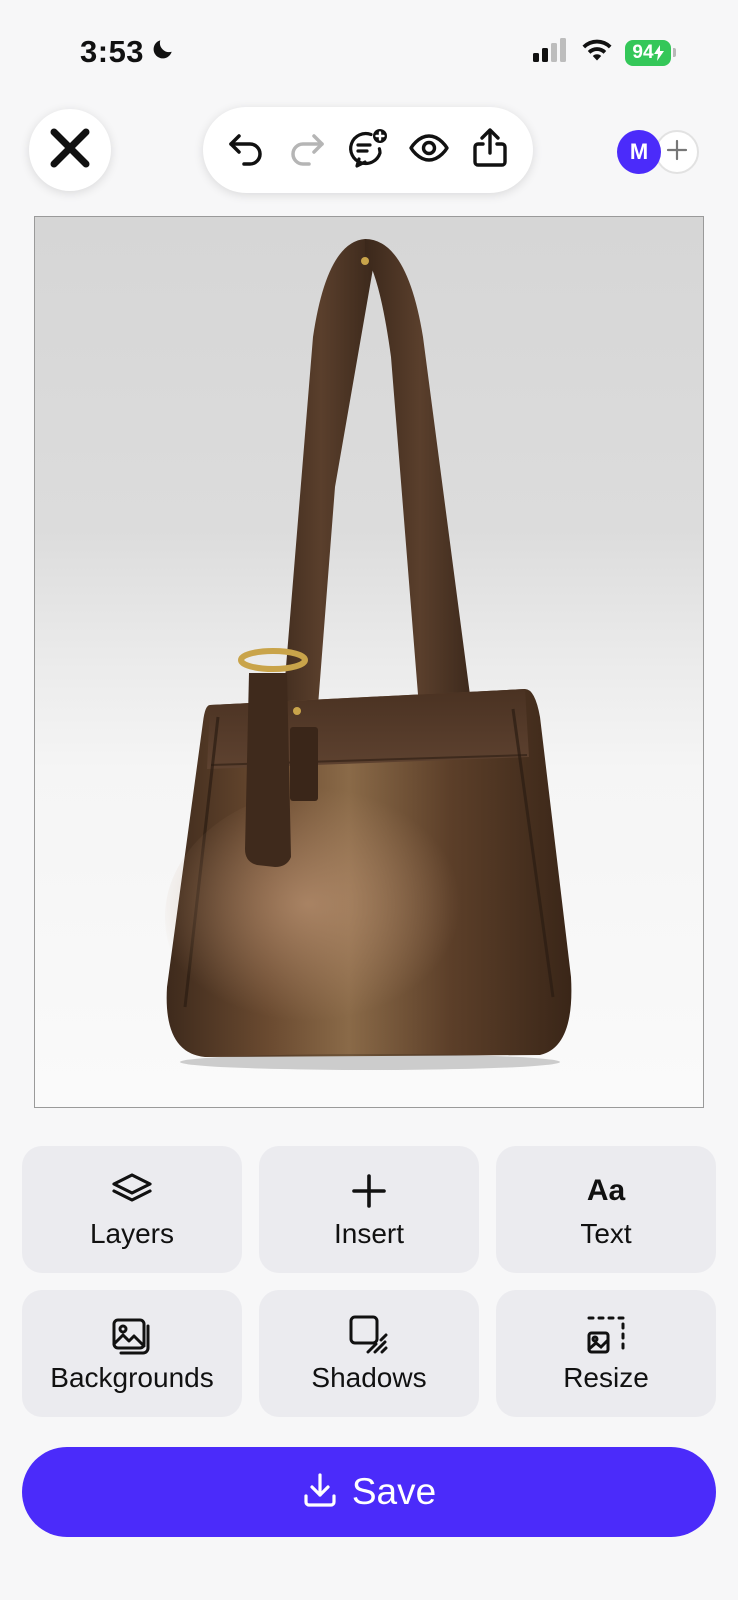 This screenshot has width=738, height=1600. I want to click on battery-level: 94, so click(648, 52).